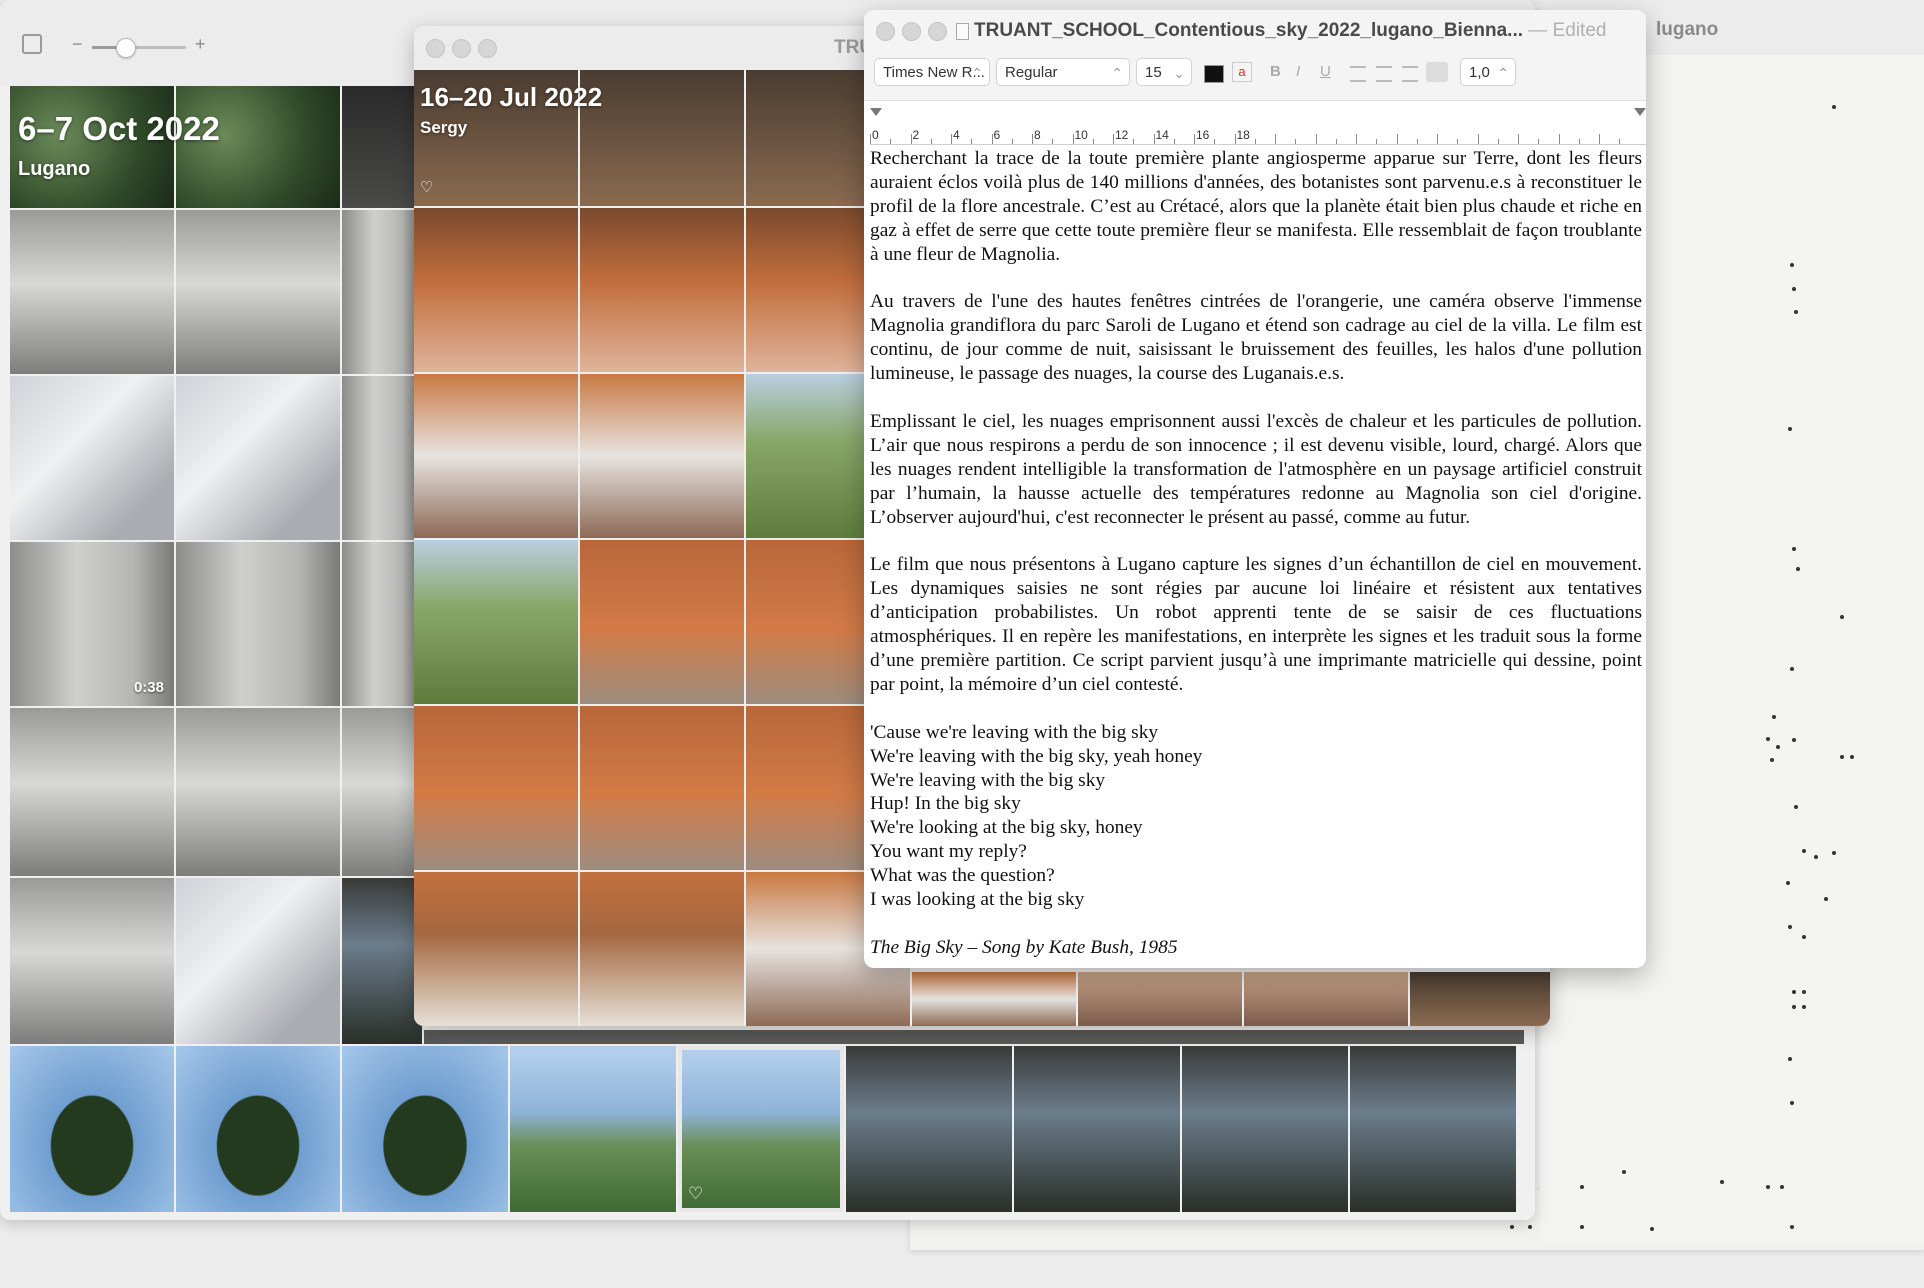 This screenshot has height=1288, width=1924. Describe the element at coordinates (1117, 73) in the screenshot. I see `updown-chevron-icon: ⌃` at that location.